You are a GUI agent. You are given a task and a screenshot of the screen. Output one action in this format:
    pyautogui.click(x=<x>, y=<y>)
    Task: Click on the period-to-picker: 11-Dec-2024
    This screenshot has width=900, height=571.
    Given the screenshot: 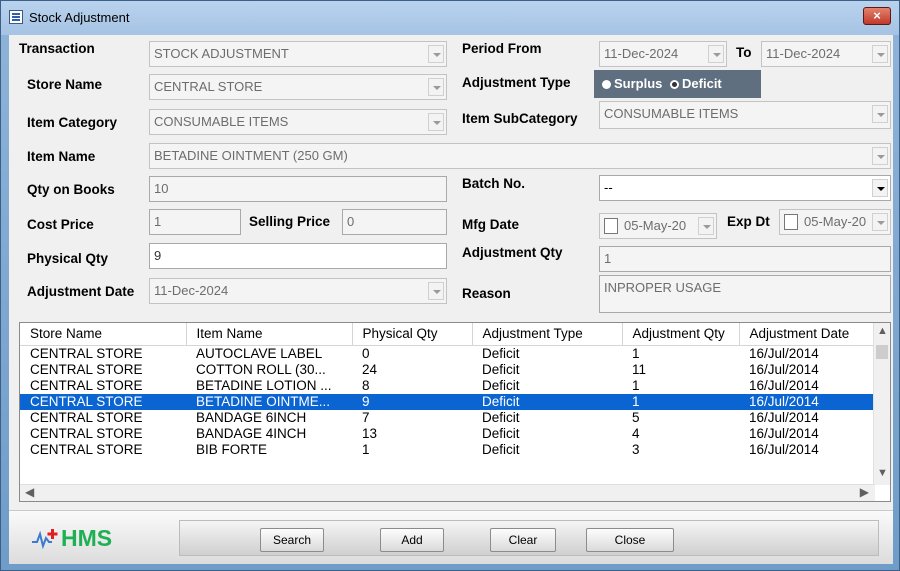 What is the action you would take?
    pyautogui.click(x=826, y=54)
    